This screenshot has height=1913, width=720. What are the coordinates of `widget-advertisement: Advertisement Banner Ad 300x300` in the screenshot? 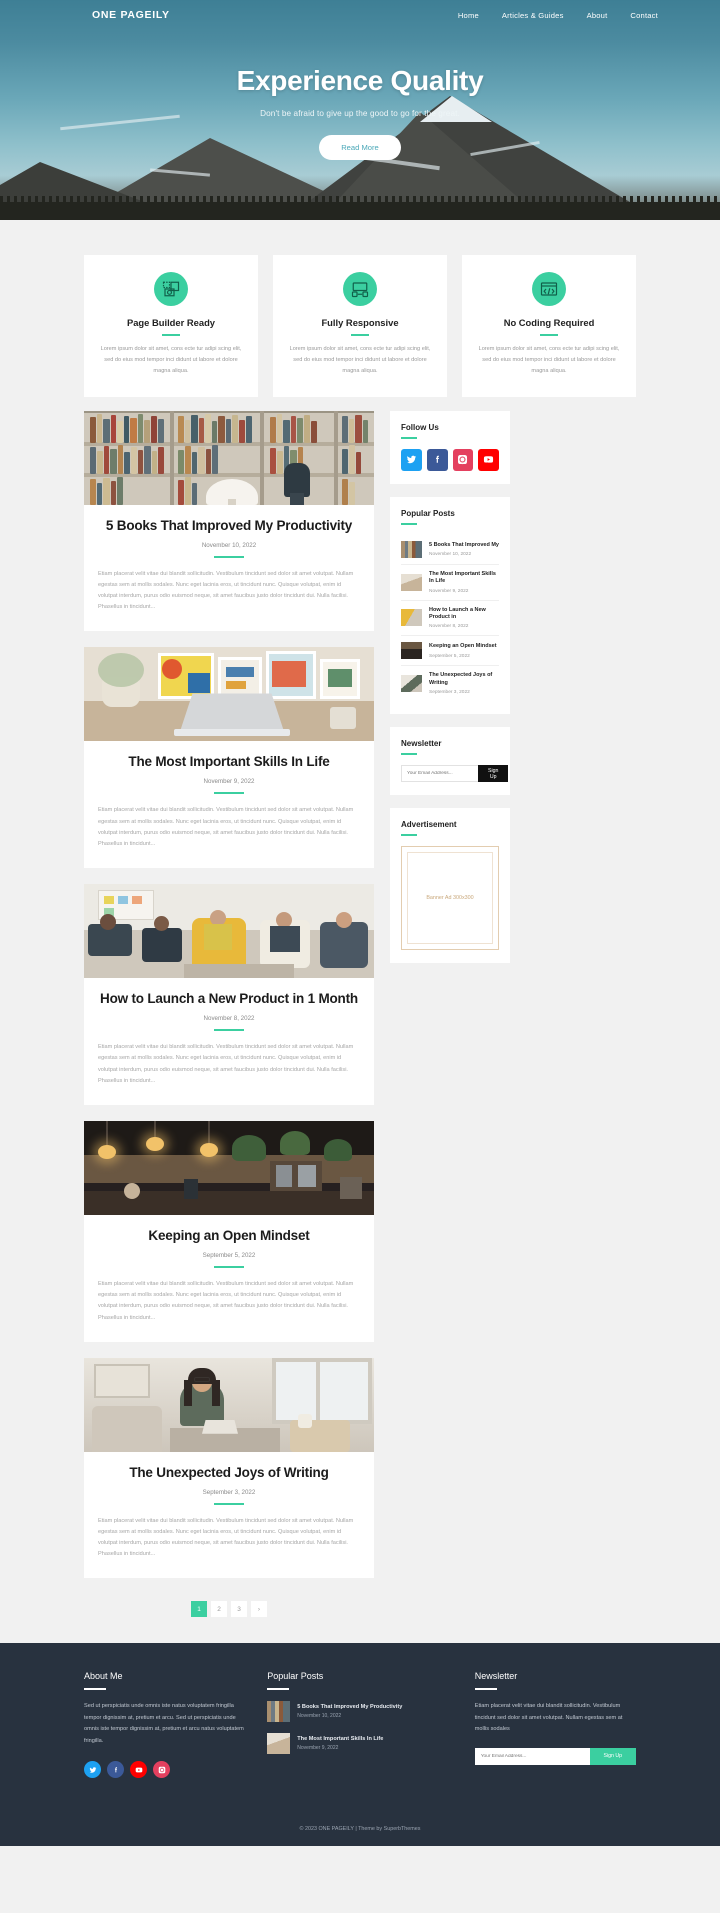 It's located at (450, 886).